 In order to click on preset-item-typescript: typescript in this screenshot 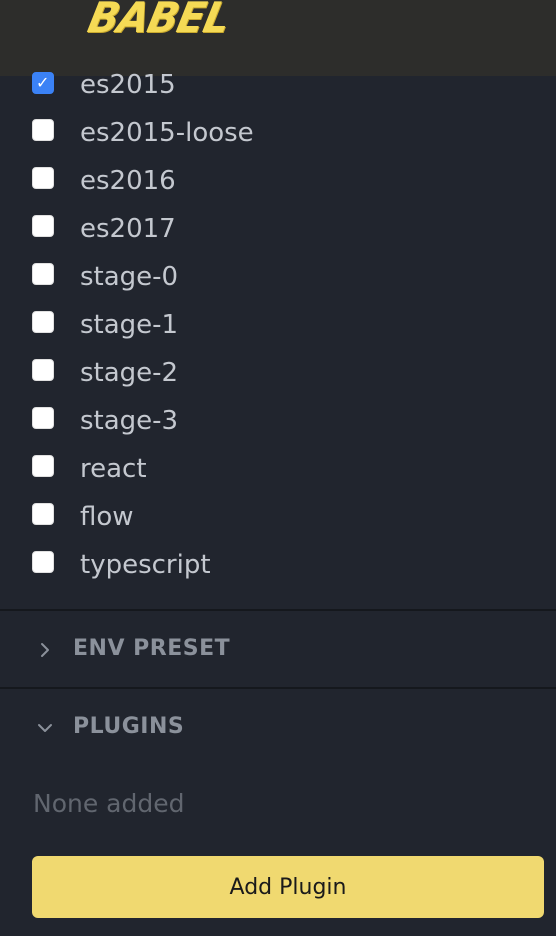, I will do `click(278, 572)`.